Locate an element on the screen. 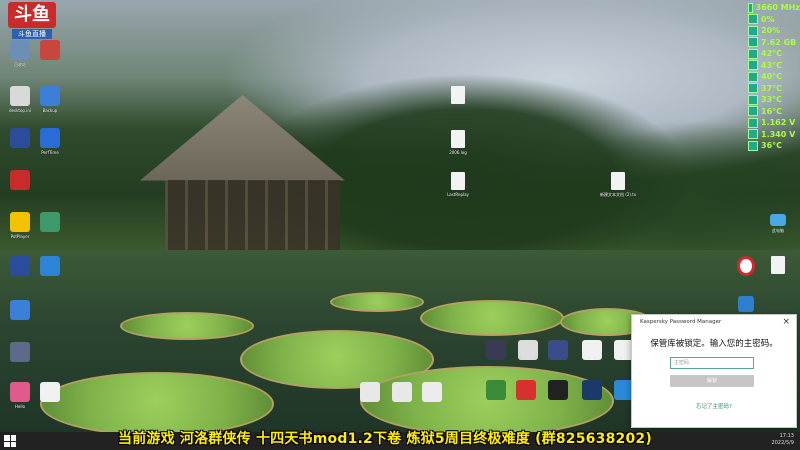 The image size is (800, 450). monitor-row: 0% is located at coordinates (774, 20).